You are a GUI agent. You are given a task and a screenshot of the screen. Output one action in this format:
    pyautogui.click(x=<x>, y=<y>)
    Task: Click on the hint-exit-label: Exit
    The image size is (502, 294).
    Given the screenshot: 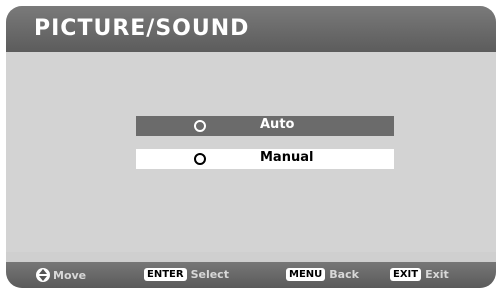 What is the action you would take?
    pyautogui.click(x=437, y=274)
    